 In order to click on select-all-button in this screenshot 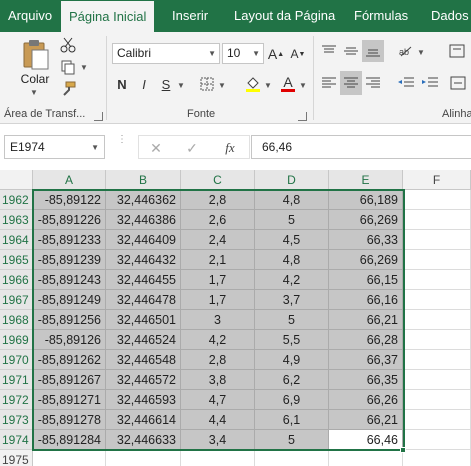, I will do `click(16, 180)`.